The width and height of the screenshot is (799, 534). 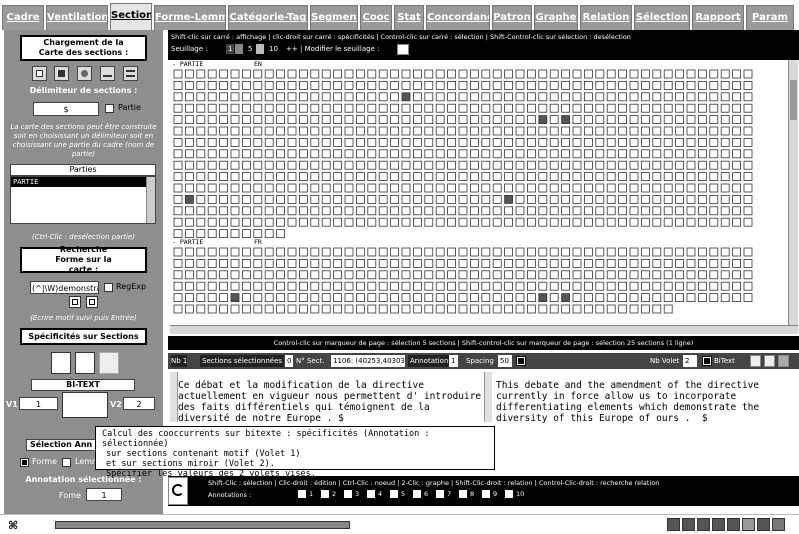 I want to click on annotation-checkbox, so click(x=417, y=494).